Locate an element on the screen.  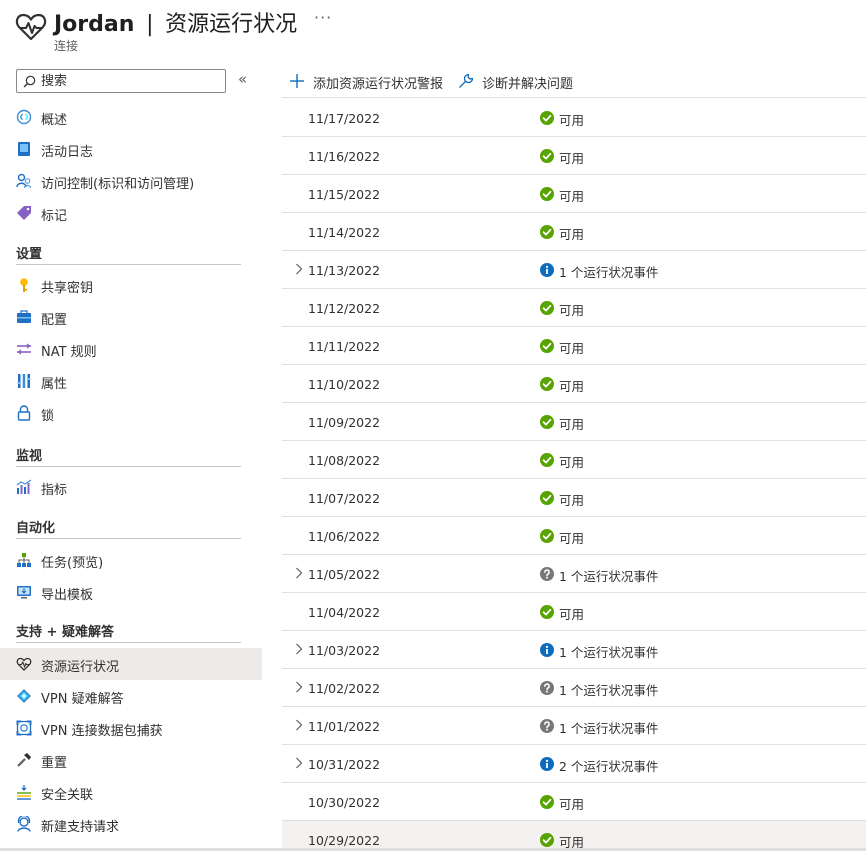
blade-header: Jordan | 资源运行状况 ··· 连接 is located at coordinates (433, 31).